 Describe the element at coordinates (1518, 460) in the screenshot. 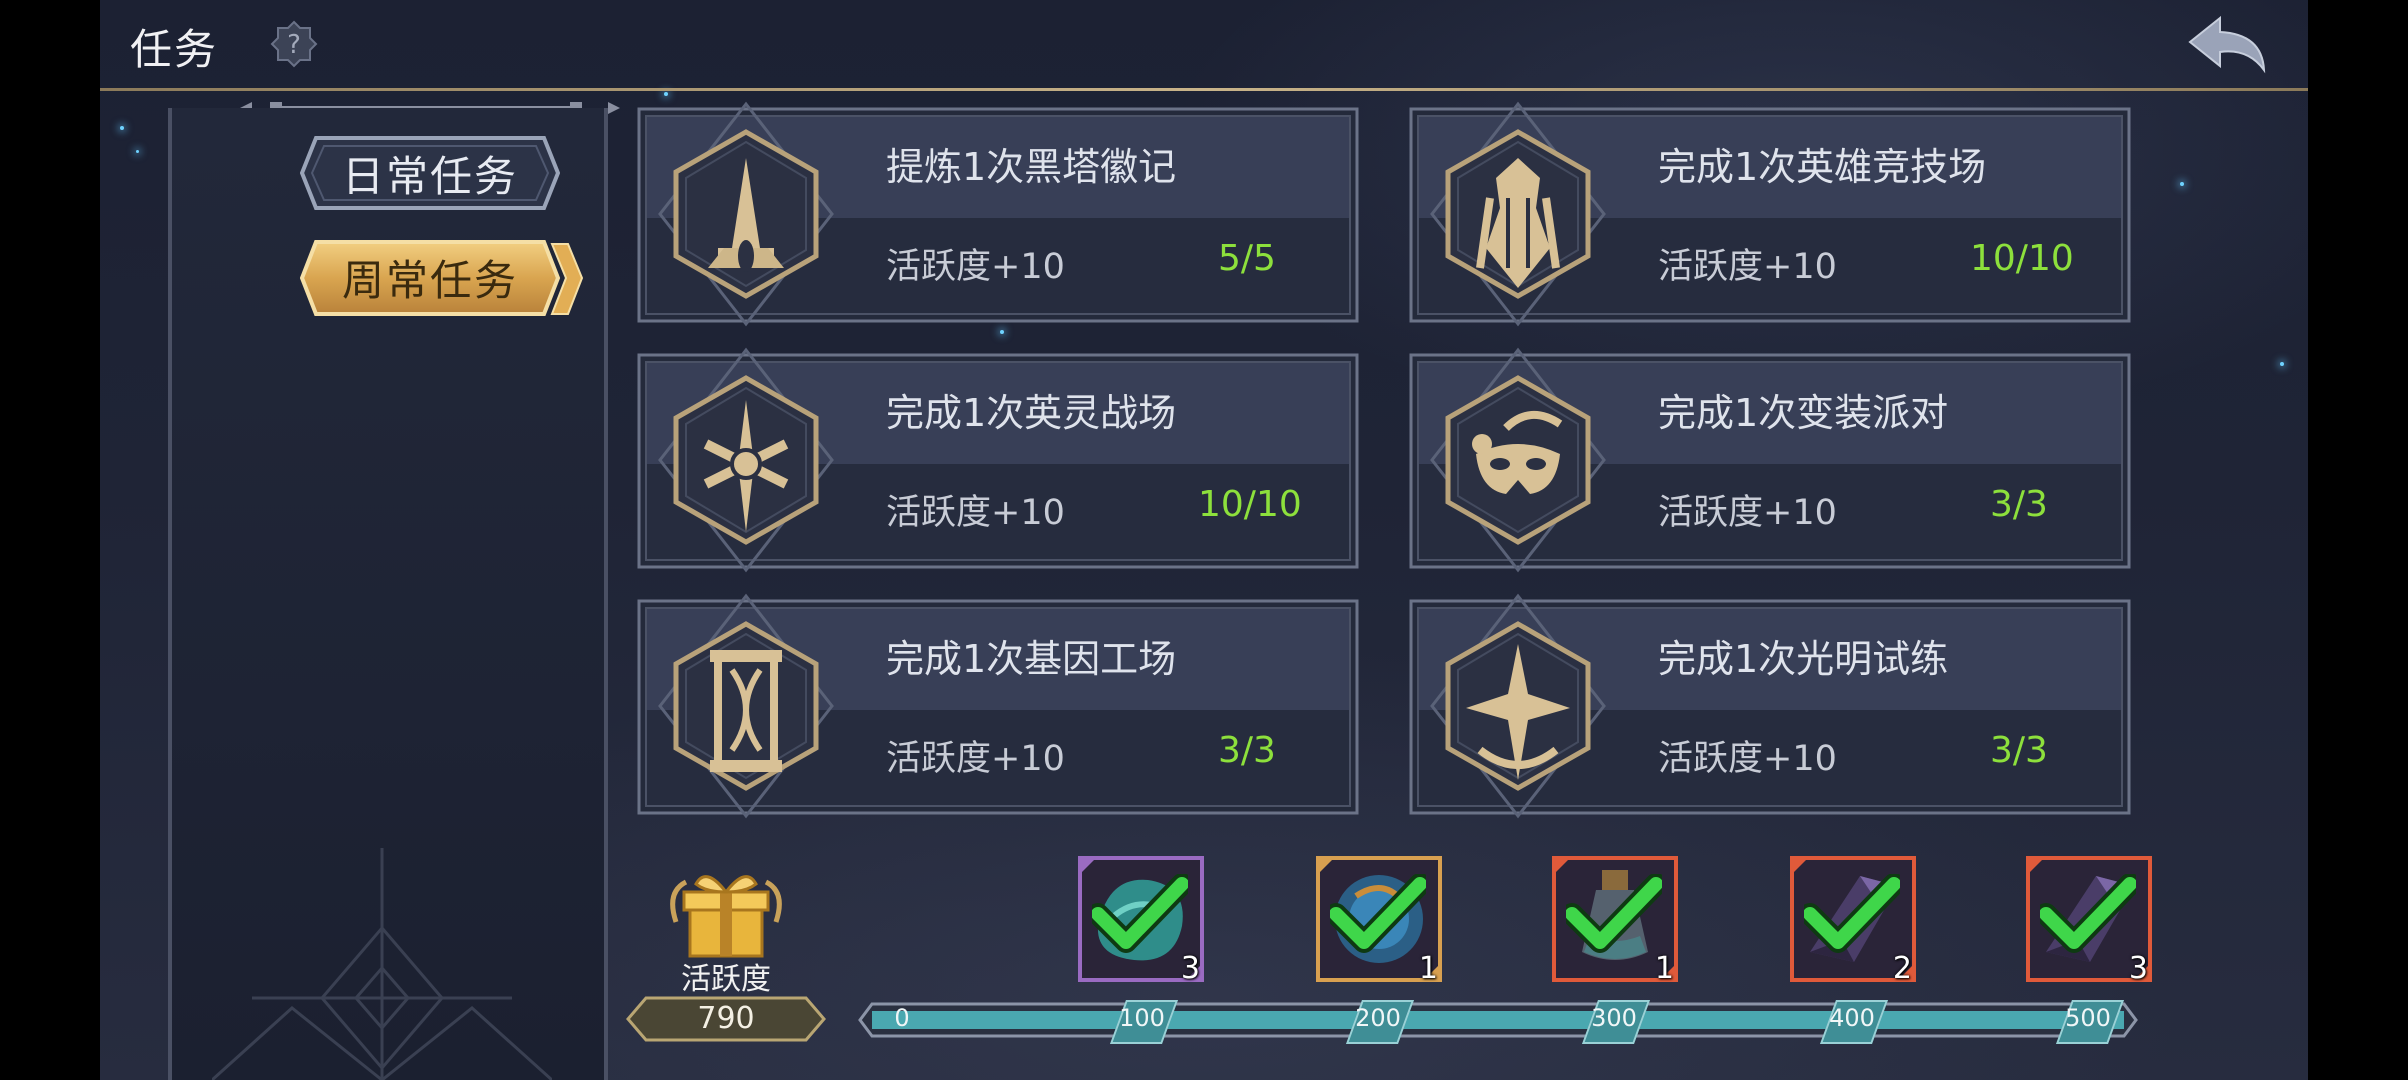

I see `masquerade-mask-icon` at that location.